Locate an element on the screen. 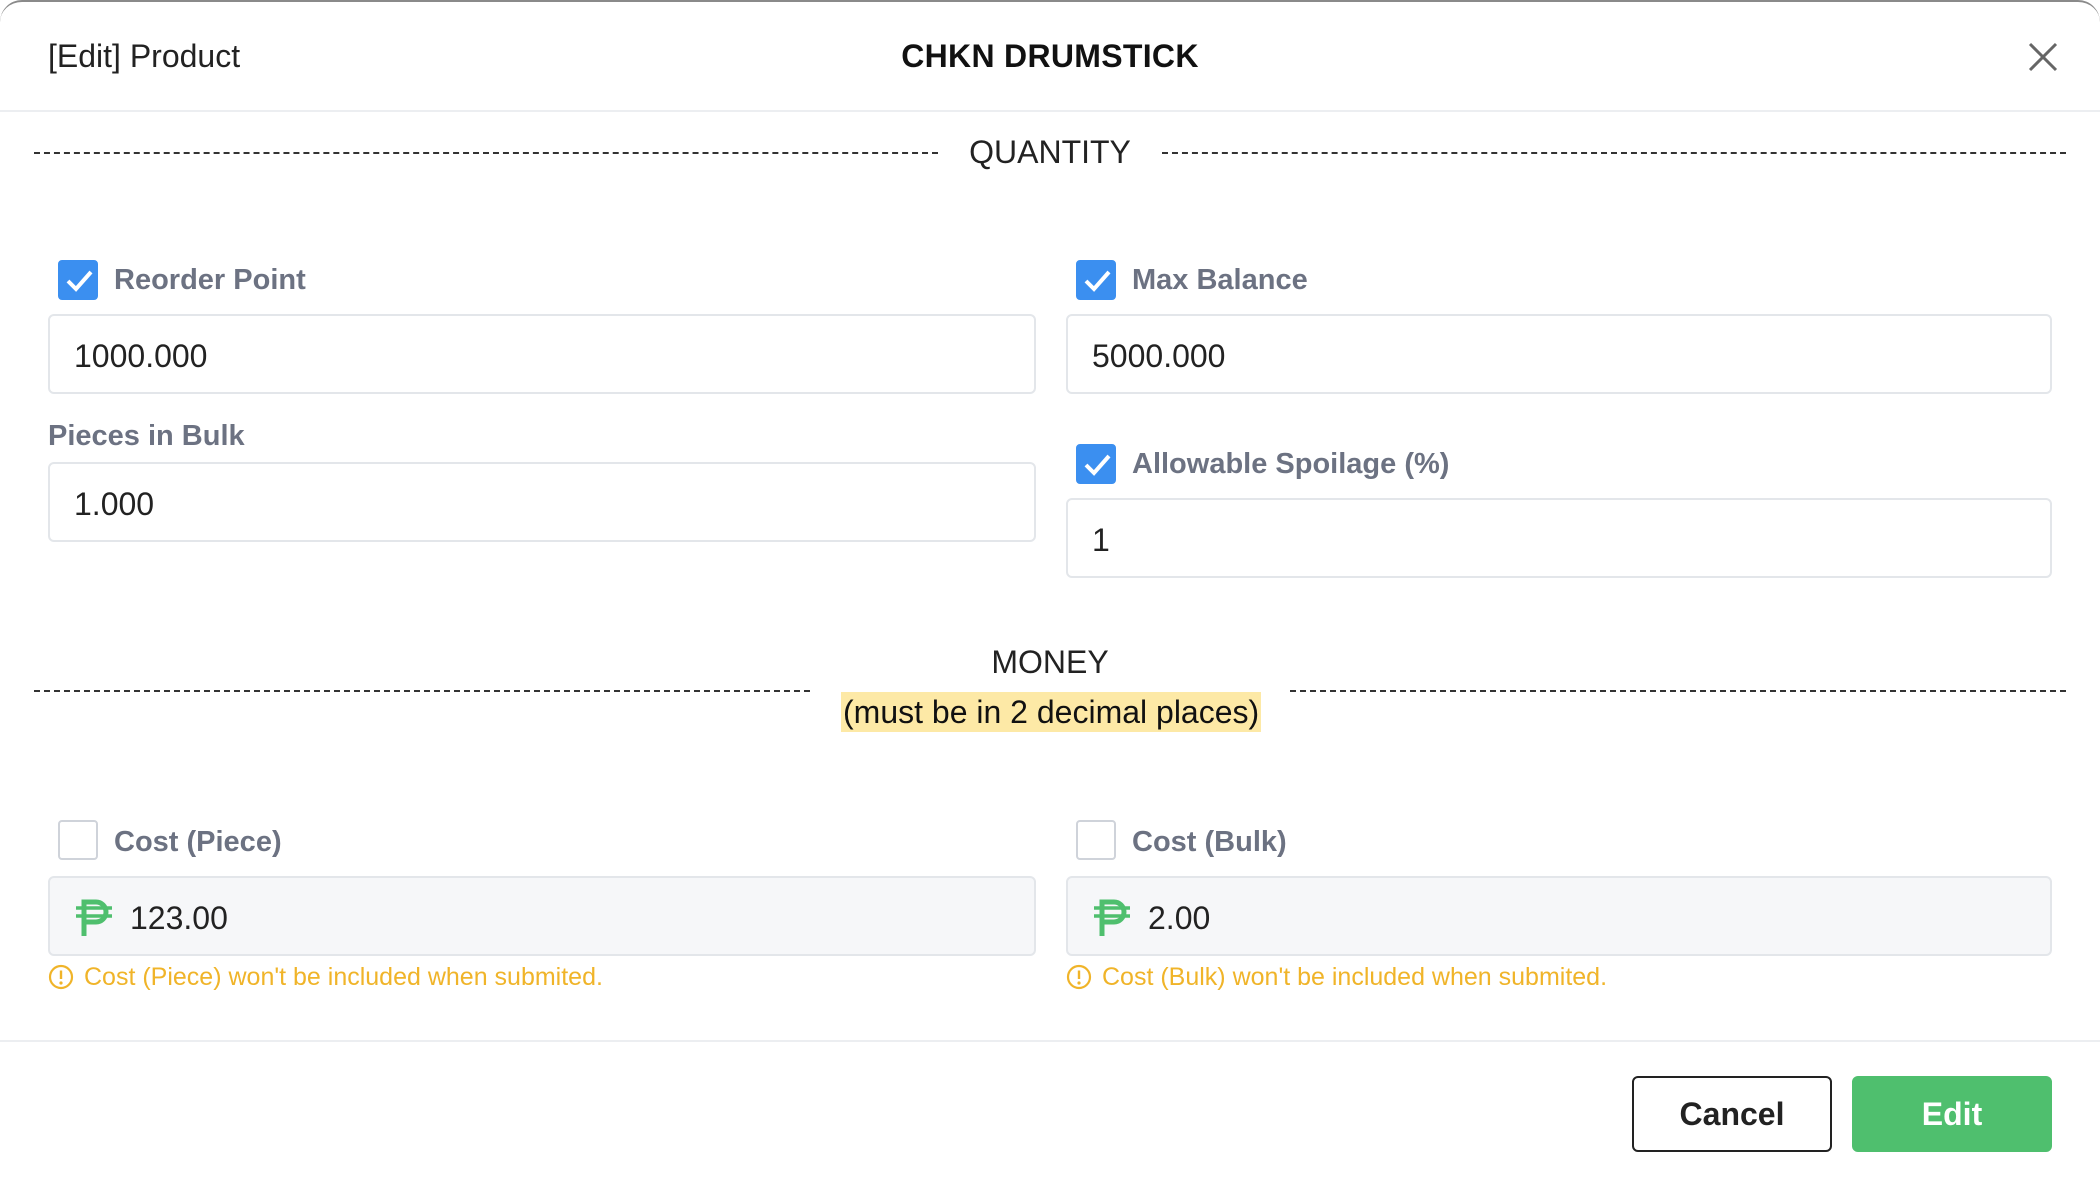 The width and height of the screenshot is (2100, 1180). quantity-section-title: QUANTITY is located at coordinates (1050, 152).